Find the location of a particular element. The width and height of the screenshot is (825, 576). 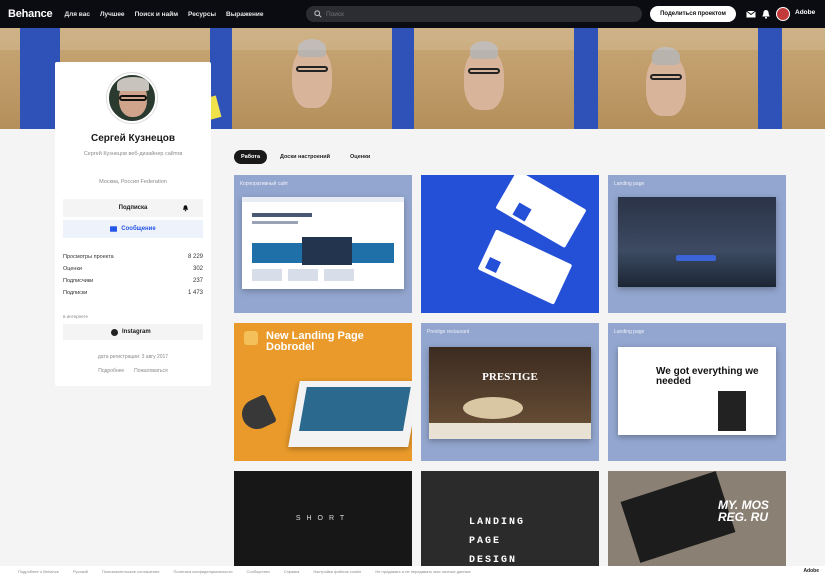

project-headline: MY. MOS REG. RU is located at coordinates (743, 511).